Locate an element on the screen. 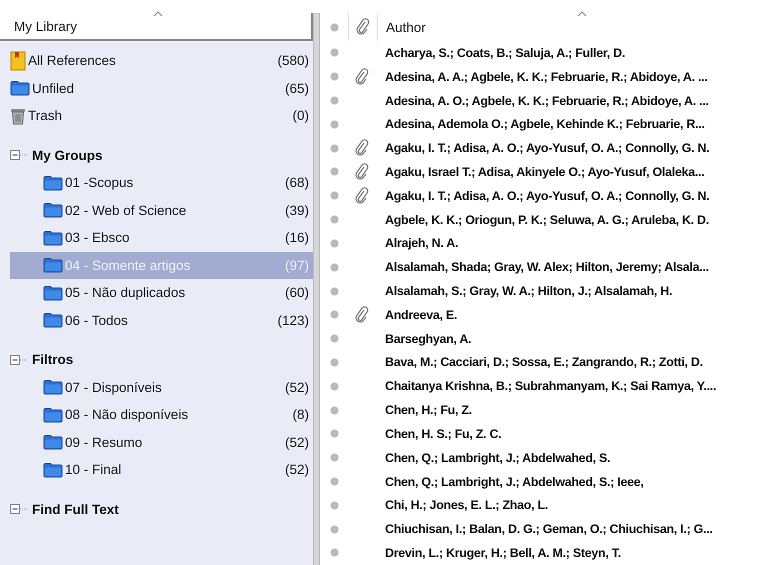 This screenshot has height=565, width=775. author-cell: Alrajeh, N. A. is located at coordinates (421, 243).